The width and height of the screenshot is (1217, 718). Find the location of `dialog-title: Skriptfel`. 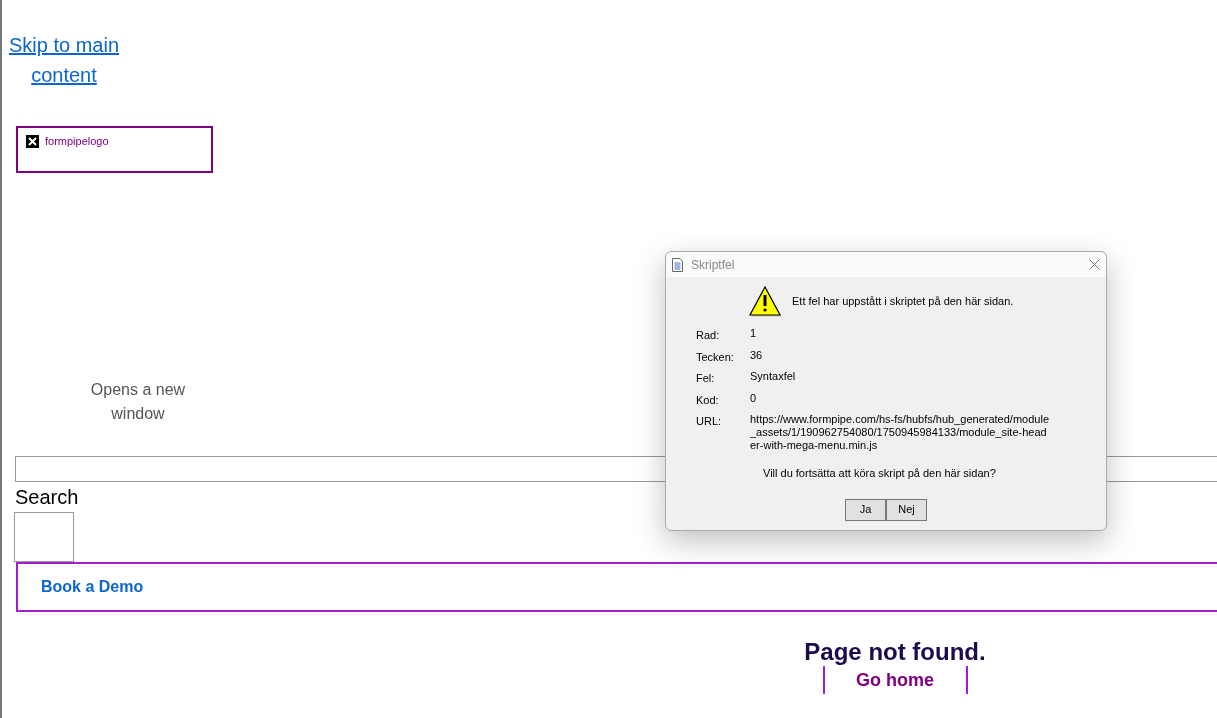

dialog-title: Skriptfel is located at coordinates (713, 265).